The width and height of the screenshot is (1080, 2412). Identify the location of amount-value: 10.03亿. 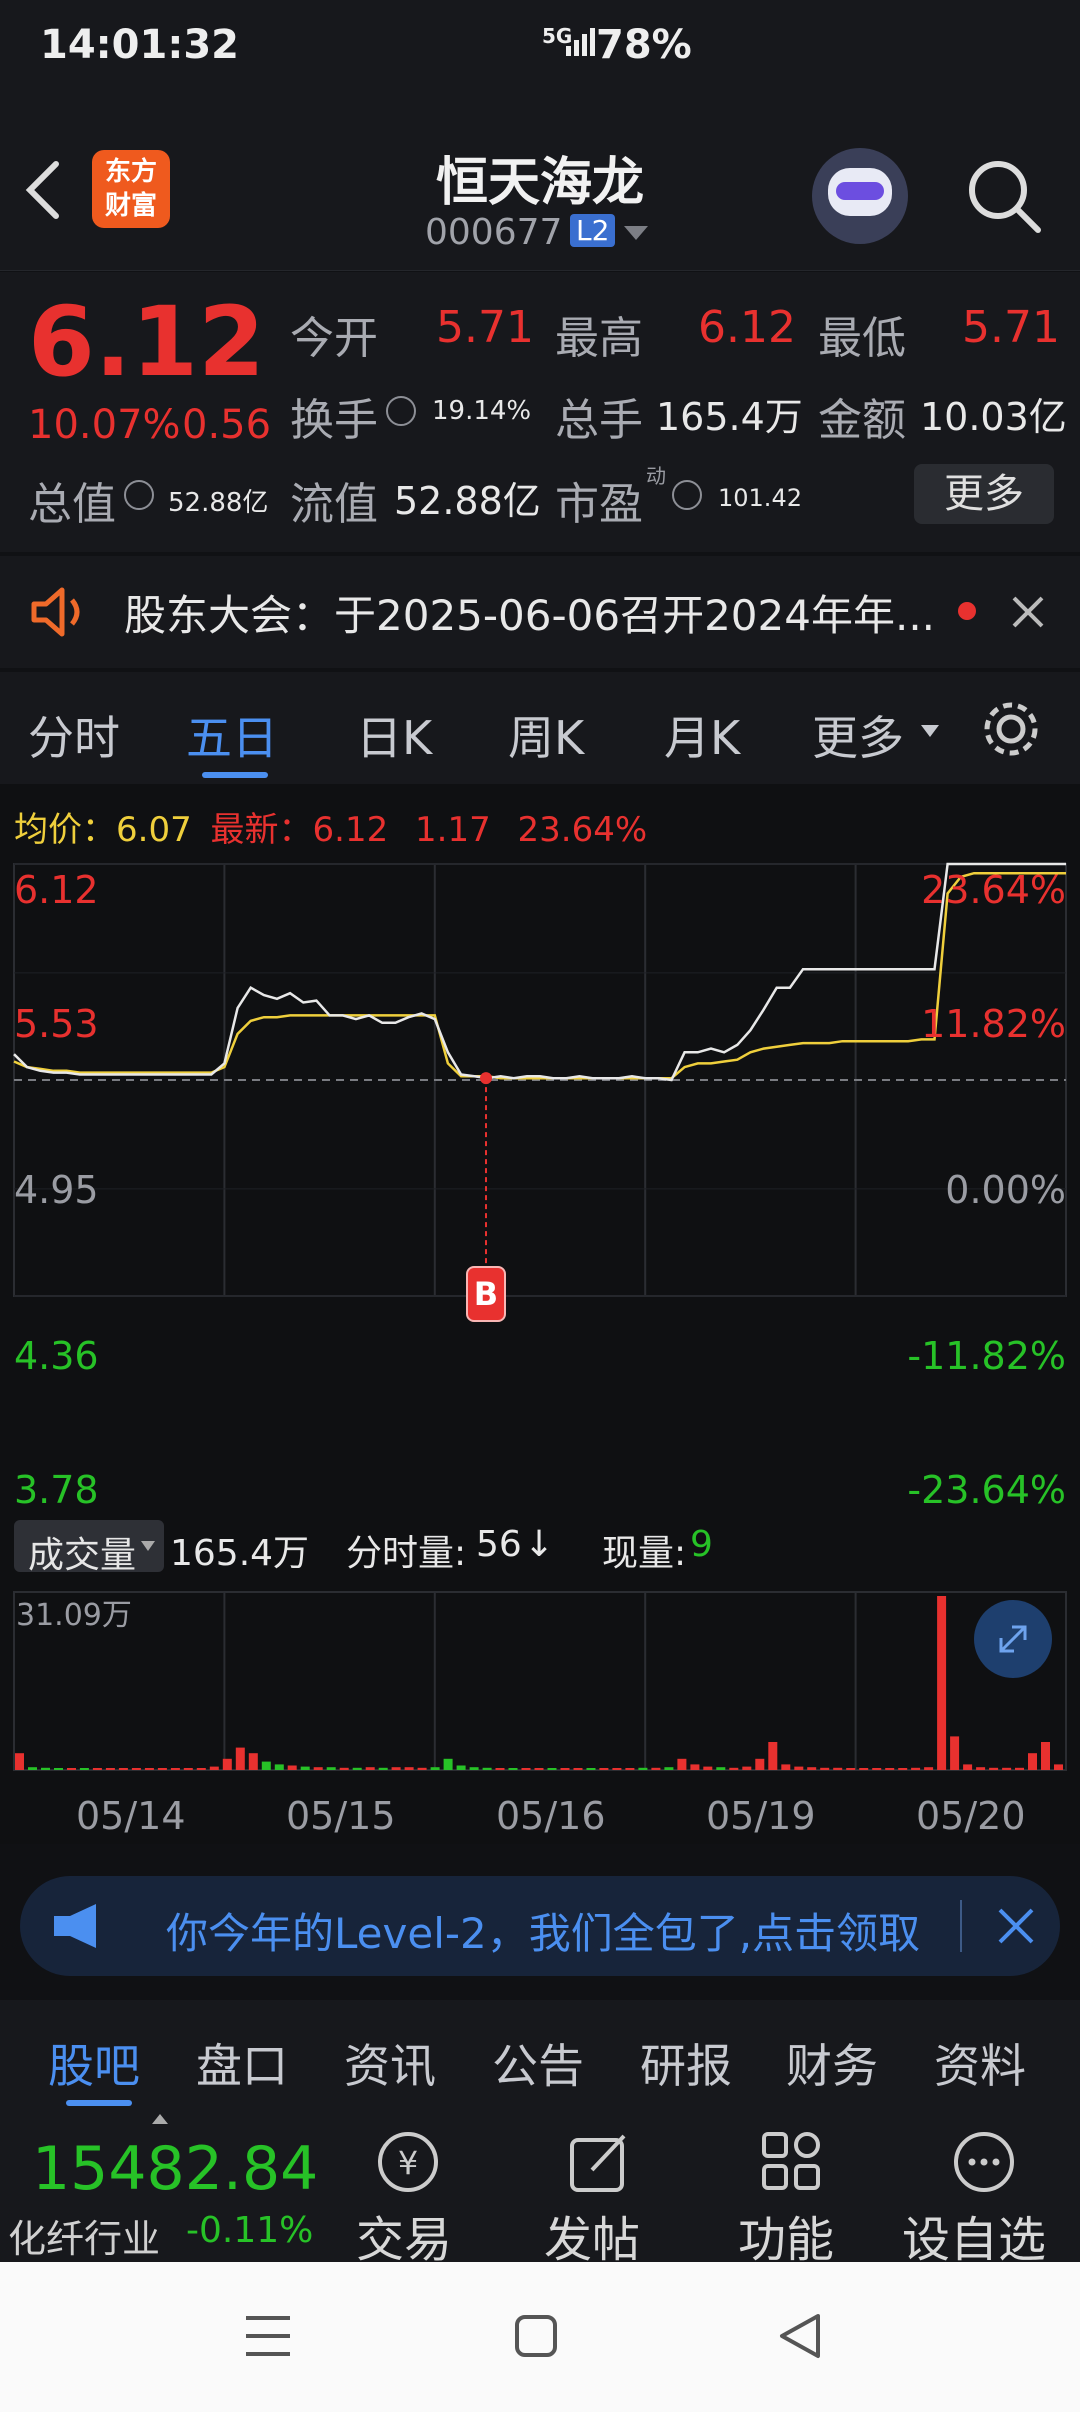
(993, 417).